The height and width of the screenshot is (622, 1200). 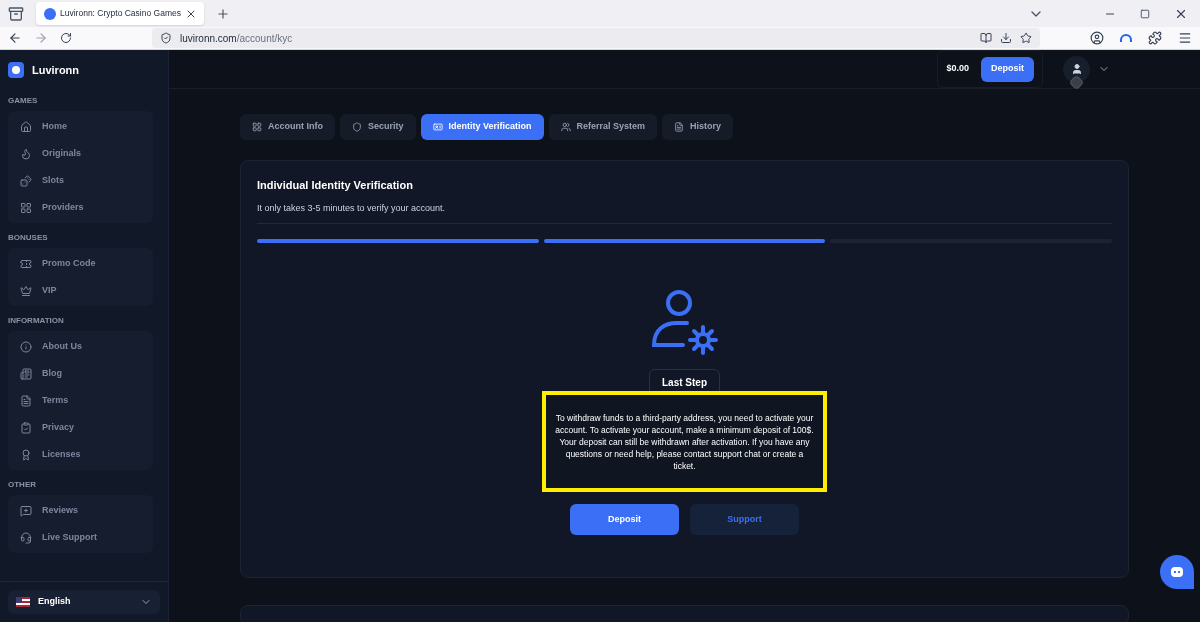 I want to click on sidebar-item: Promo Code, so click(x=80, y=263).